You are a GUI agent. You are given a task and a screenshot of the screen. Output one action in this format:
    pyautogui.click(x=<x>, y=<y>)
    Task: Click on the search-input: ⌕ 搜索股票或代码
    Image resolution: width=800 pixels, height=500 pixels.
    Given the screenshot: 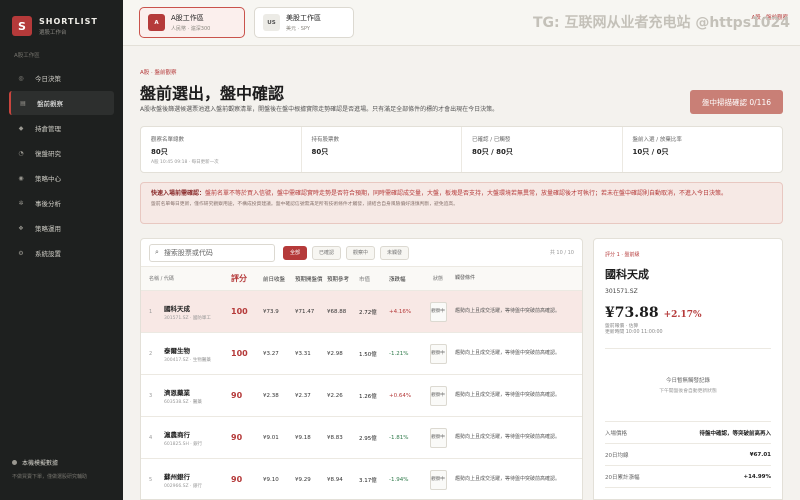 What is the action you would take?
    pyautogui.click(x=212, y=252)
    